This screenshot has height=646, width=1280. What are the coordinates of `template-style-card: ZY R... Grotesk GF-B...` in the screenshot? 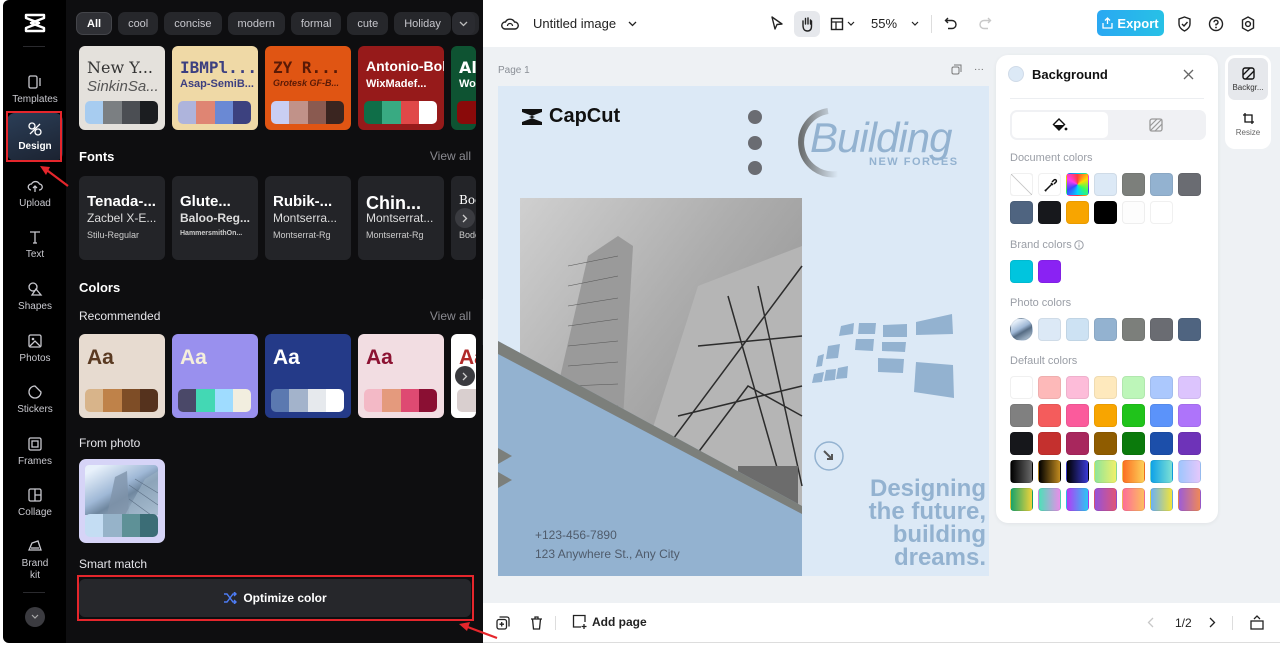 It's located at (308, 88).